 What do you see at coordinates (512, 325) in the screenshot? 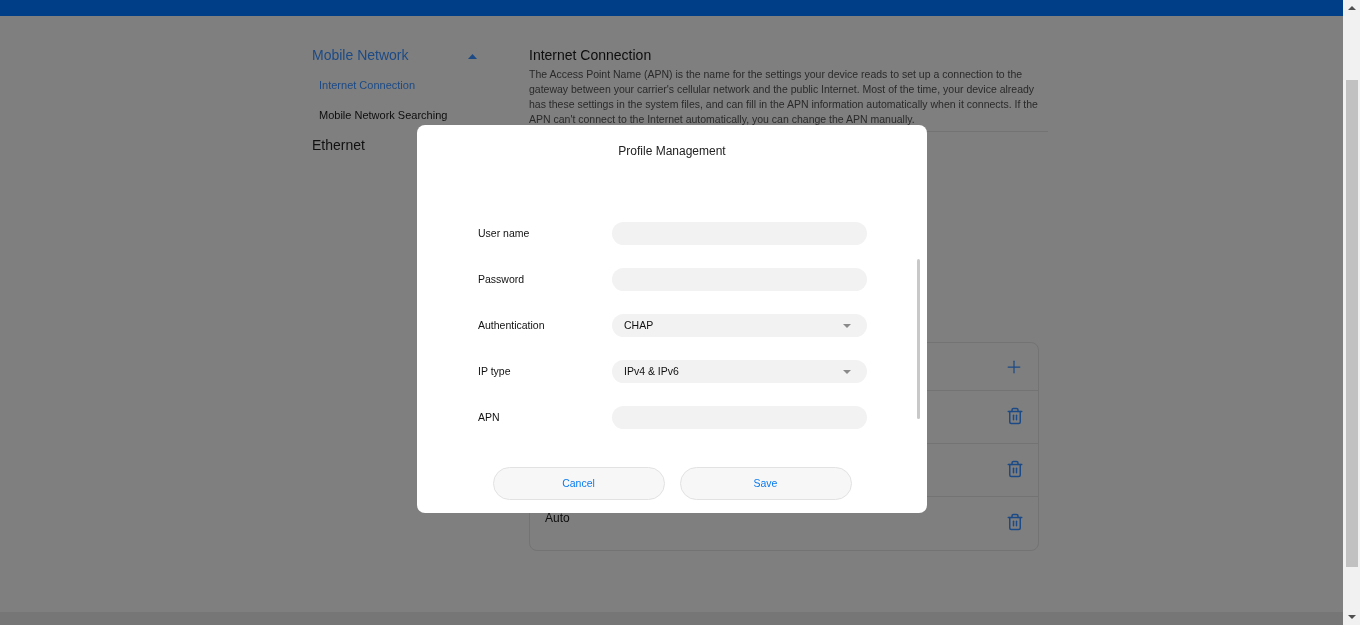
I see `field-label: Authentication` at bounding box center [512, 325].